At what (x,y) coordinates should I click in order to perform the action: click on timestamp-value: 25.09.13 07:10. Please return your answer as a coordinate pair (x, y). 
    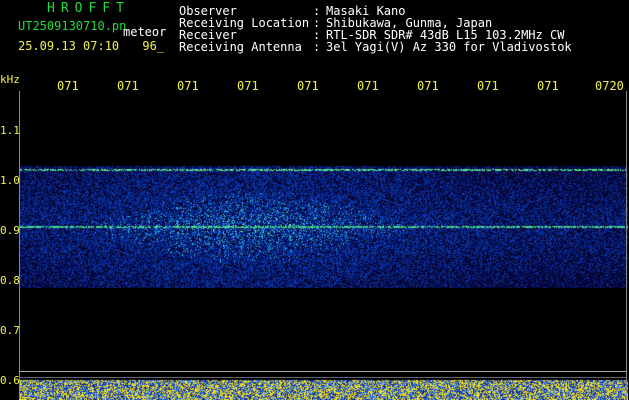
    Looking at the image, I should click on (69, 46).